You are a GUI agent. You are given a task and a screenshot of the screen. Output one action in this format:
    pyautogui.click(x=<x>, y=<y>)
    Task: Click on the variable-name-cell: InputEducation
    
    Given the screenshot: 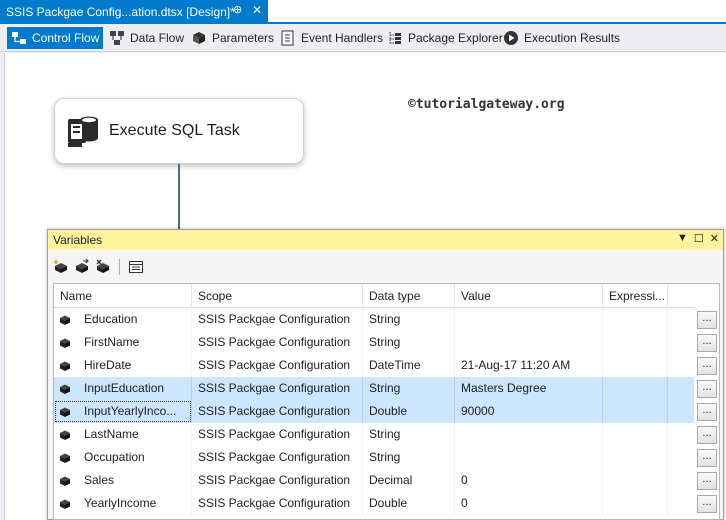 What is the action you would take?
    pyautogui.click(x=123, y=388)
    